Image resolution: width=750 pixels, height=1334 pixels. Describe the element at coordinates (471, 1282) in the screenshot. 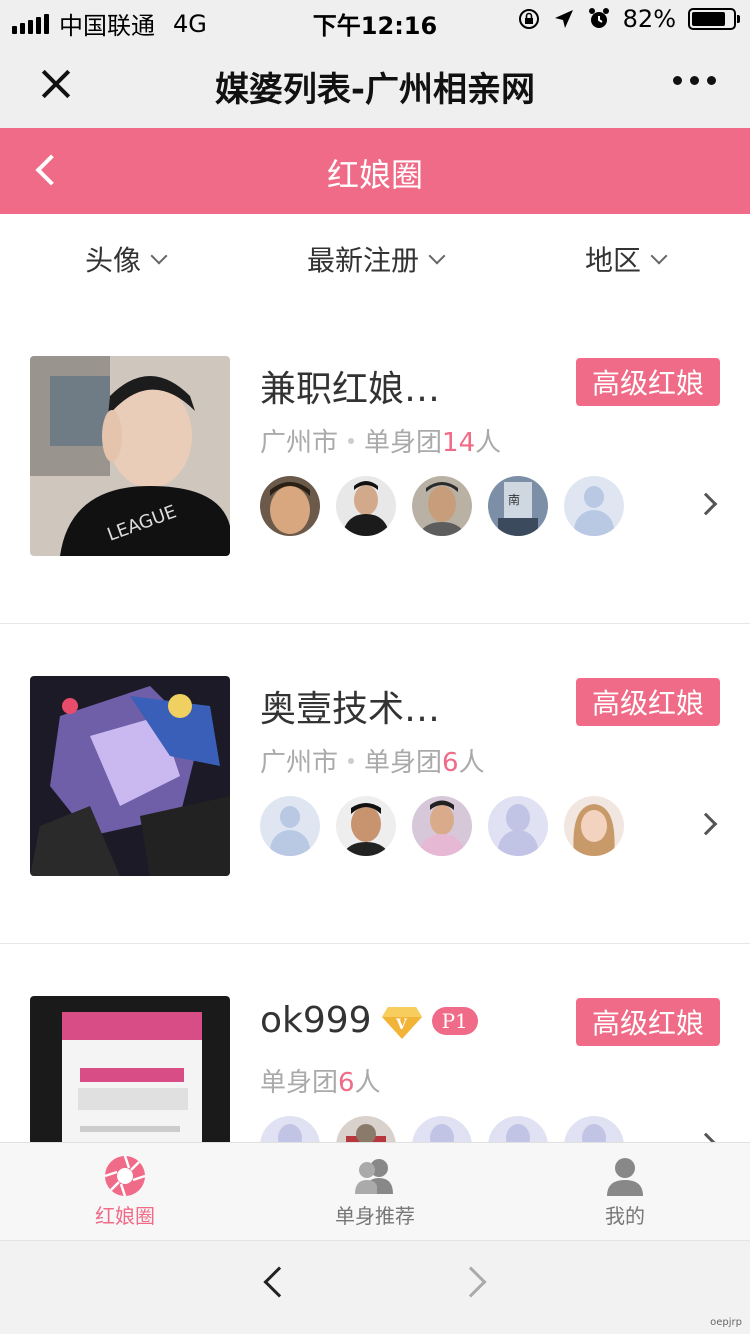

I see `browser-forward-icon` at that location.